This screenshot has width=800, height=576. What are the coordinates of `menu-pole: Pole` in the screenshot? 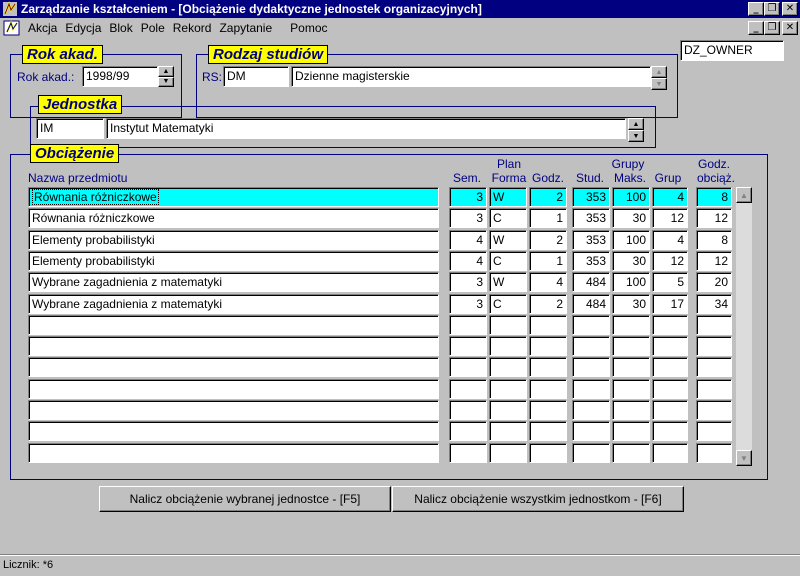 It's located at (153, 28).